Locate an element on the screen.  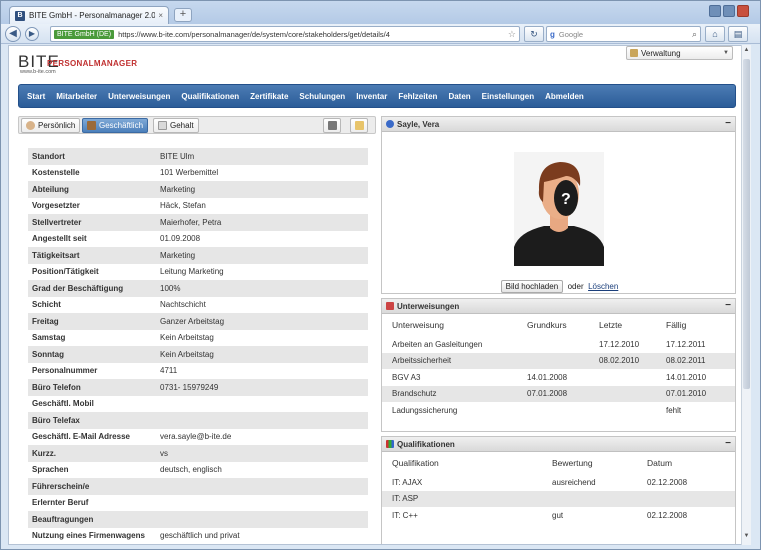
table-header-row: Qualifikation Bewertung Datum is located at coordinates (558, 463).